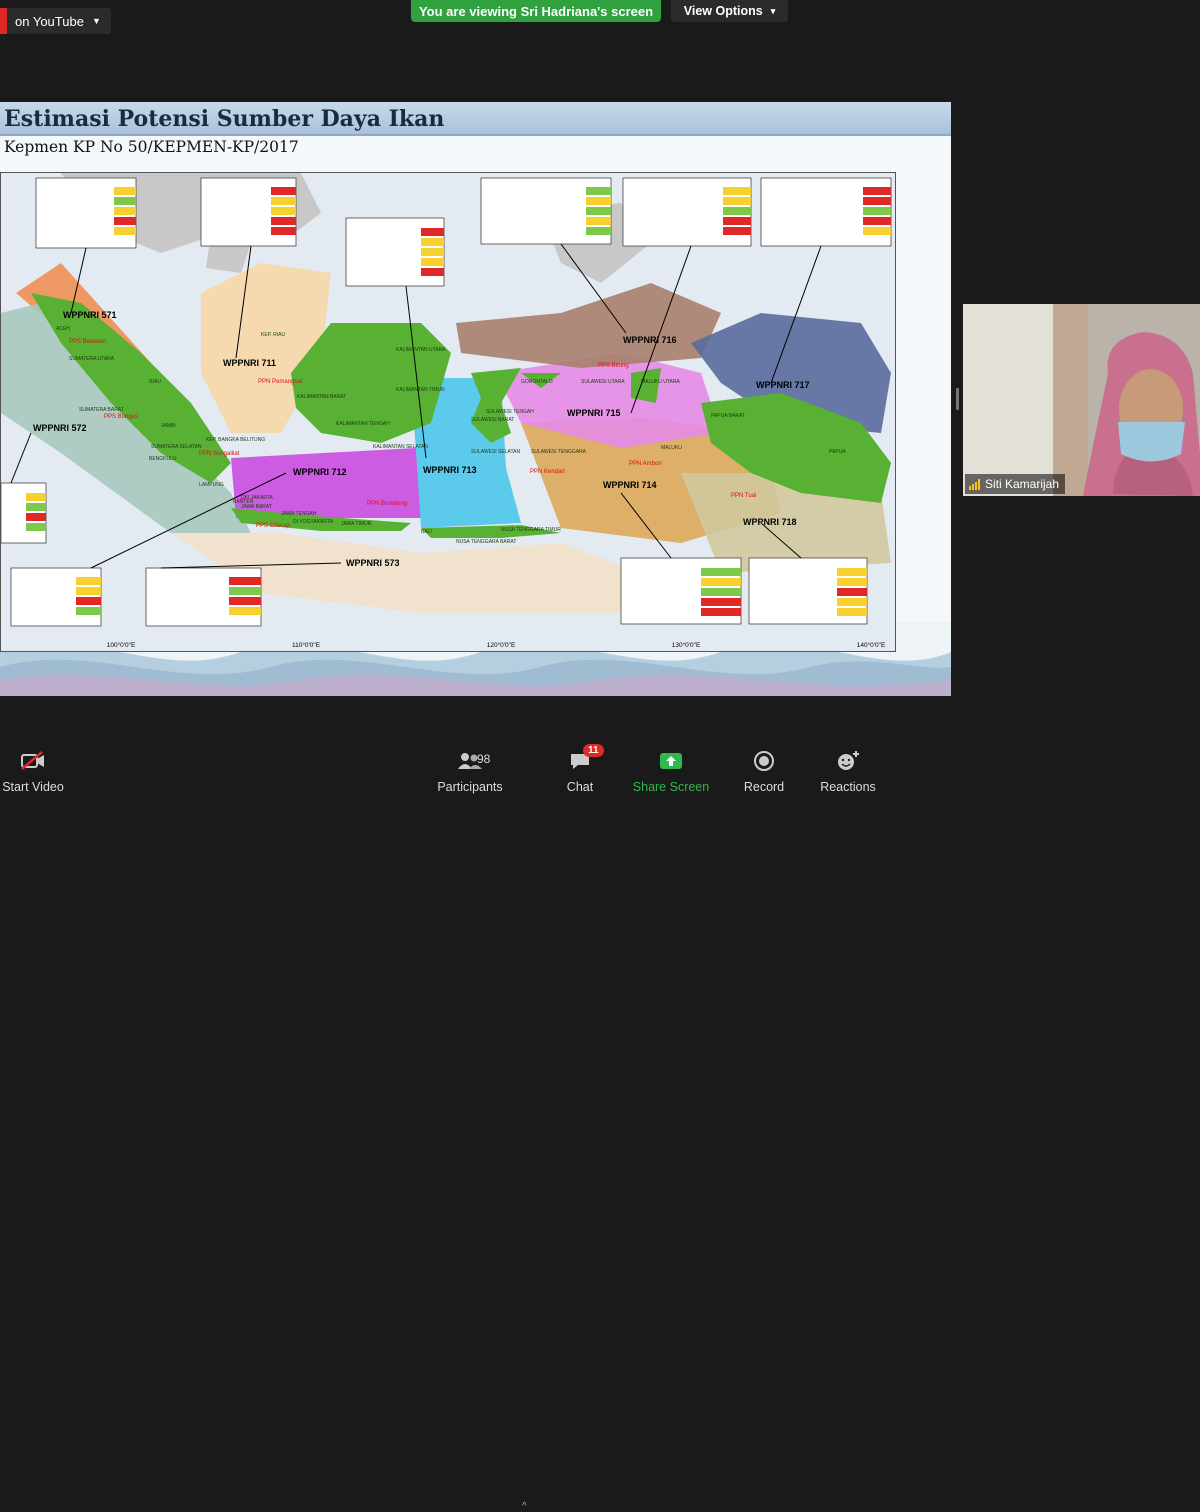 This screenshot has height=1512, width=1200. What do you see at coordinates (313, 522) in the screenshot?
I see `region-label: DI YOGYAKARTA` at bounding box center [313, 522].